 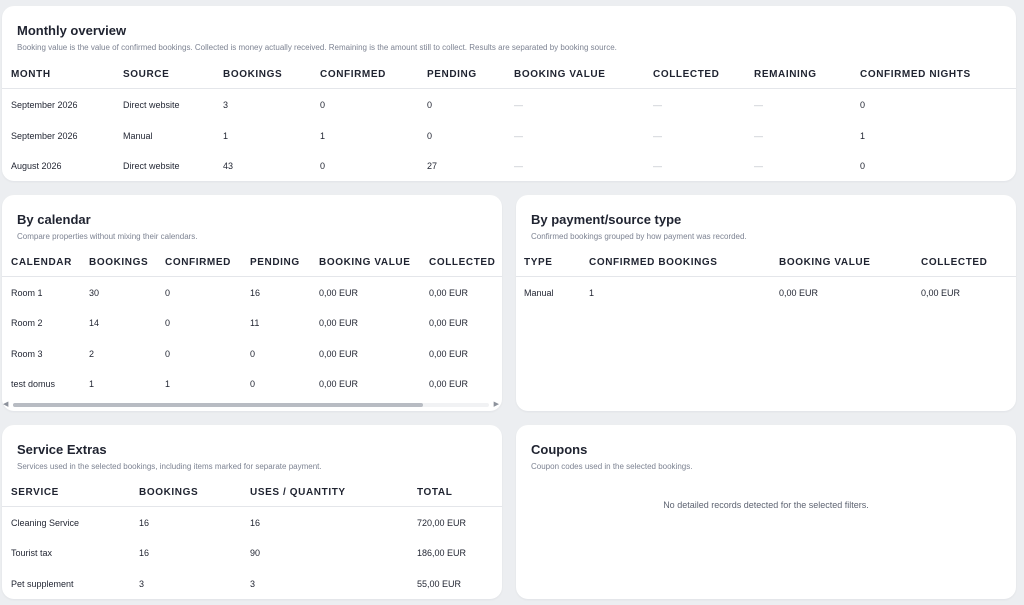 I want to click on cell-bookings: 14, so click(x=94, y=323).